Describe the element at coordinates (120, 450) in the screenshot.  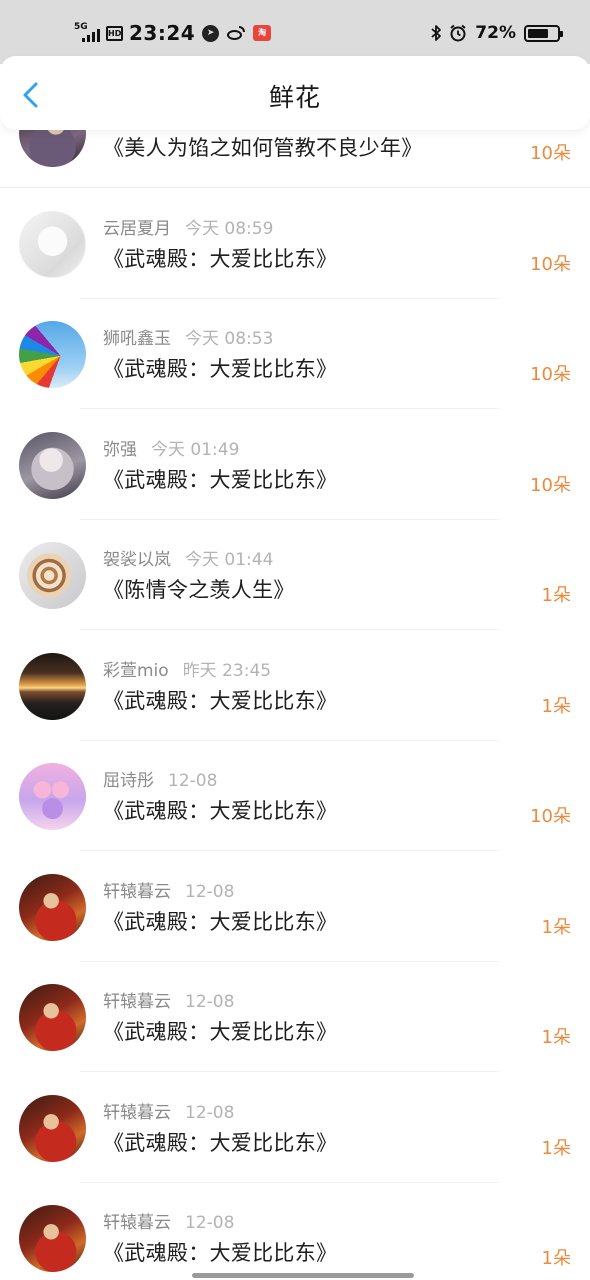
I see `sender-name: 弥强` at that location.